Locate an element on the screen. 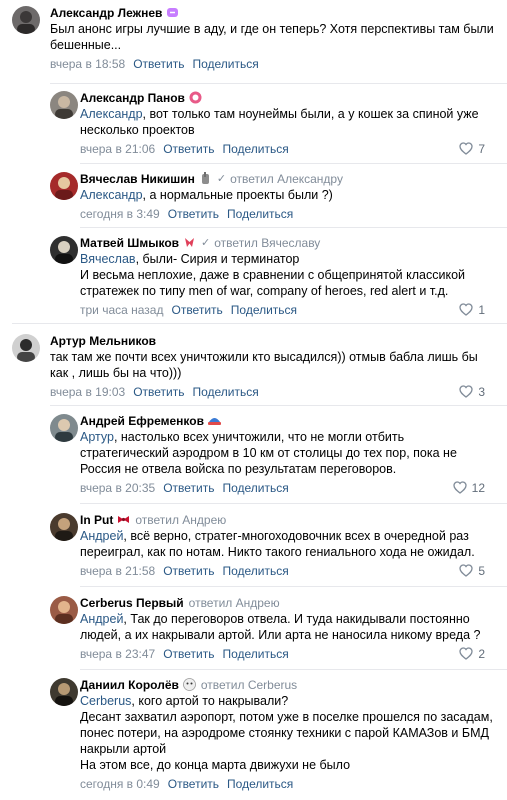 The height and width of the screenshot is (800, 507). comment-author: Матвей Шмыков is located at coordinates (129, 243).